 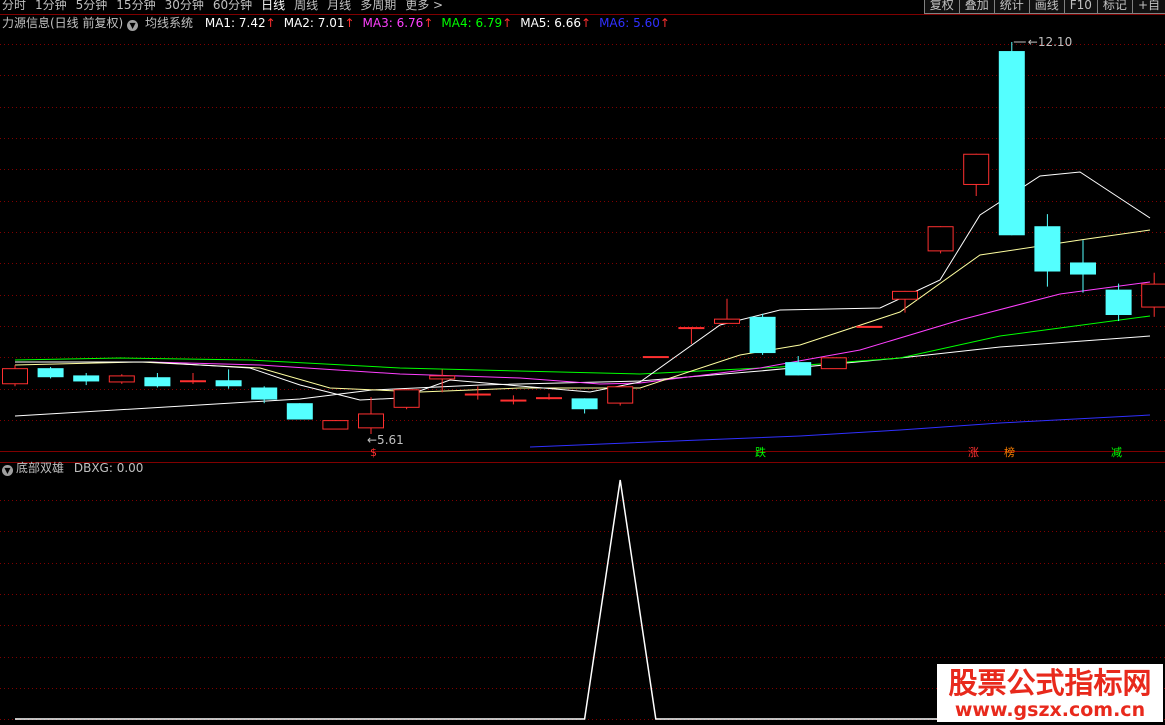 I want to click on ma-value-1: MA1: 7.42↑, so click(x=240, y=23).